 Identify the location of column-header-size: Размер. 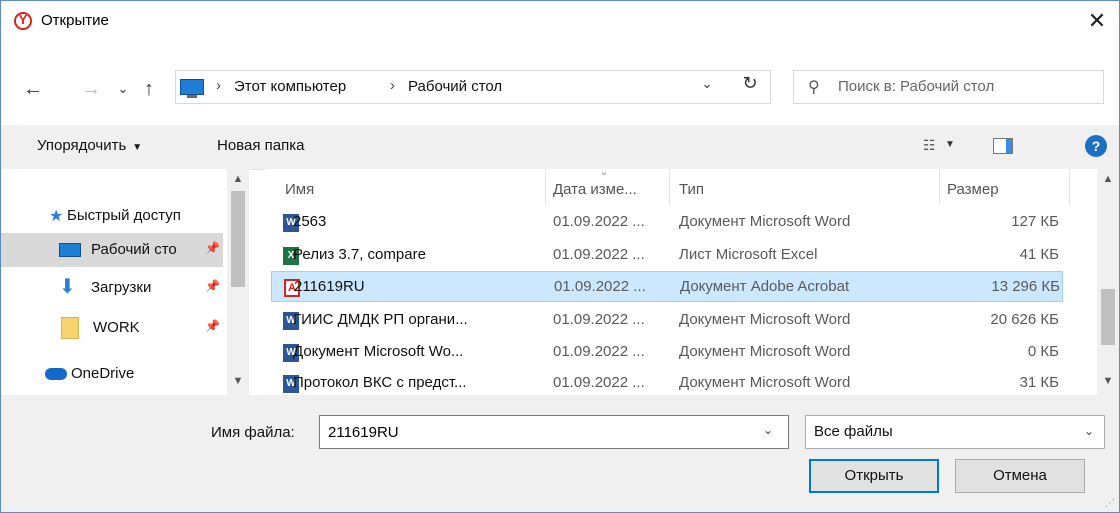
(973, 189).